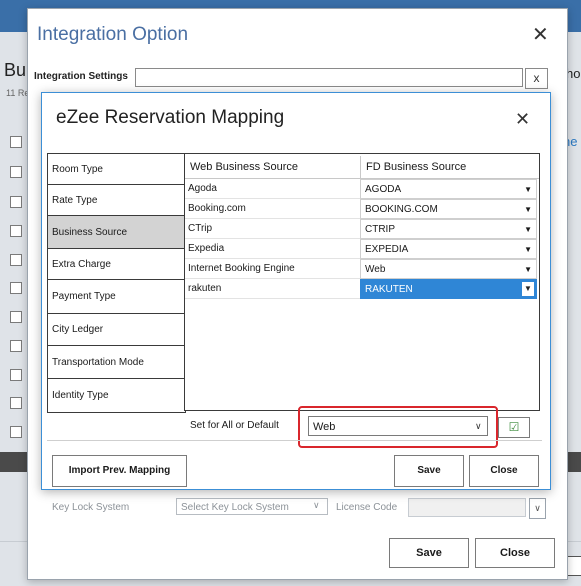 The height and width of the screenshot is (586, 581). I want to click on dialog-divider, so click(294, 440).